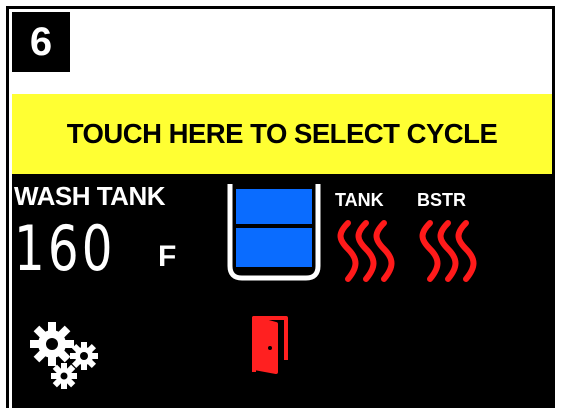 The height and width of the screenshot is (408, 561). I want to click on door-open-icon, so click(270, 346).